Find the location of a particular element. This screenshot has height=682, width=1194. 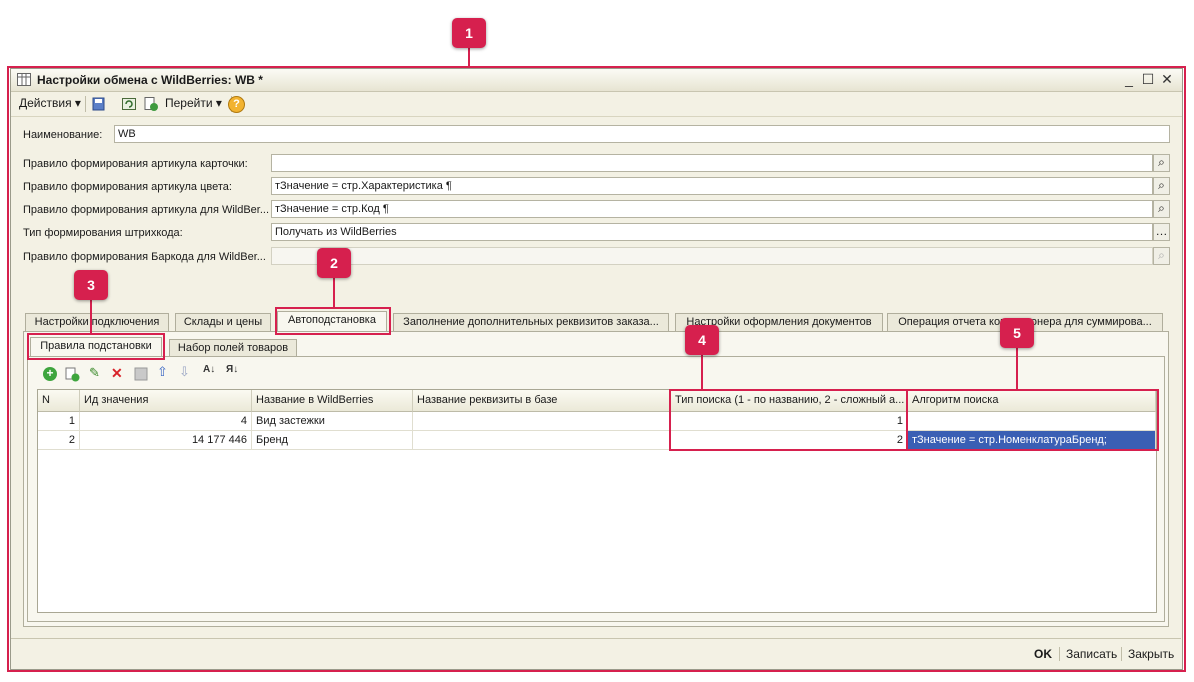

add-icon: + is located at coordinates (50, 374).